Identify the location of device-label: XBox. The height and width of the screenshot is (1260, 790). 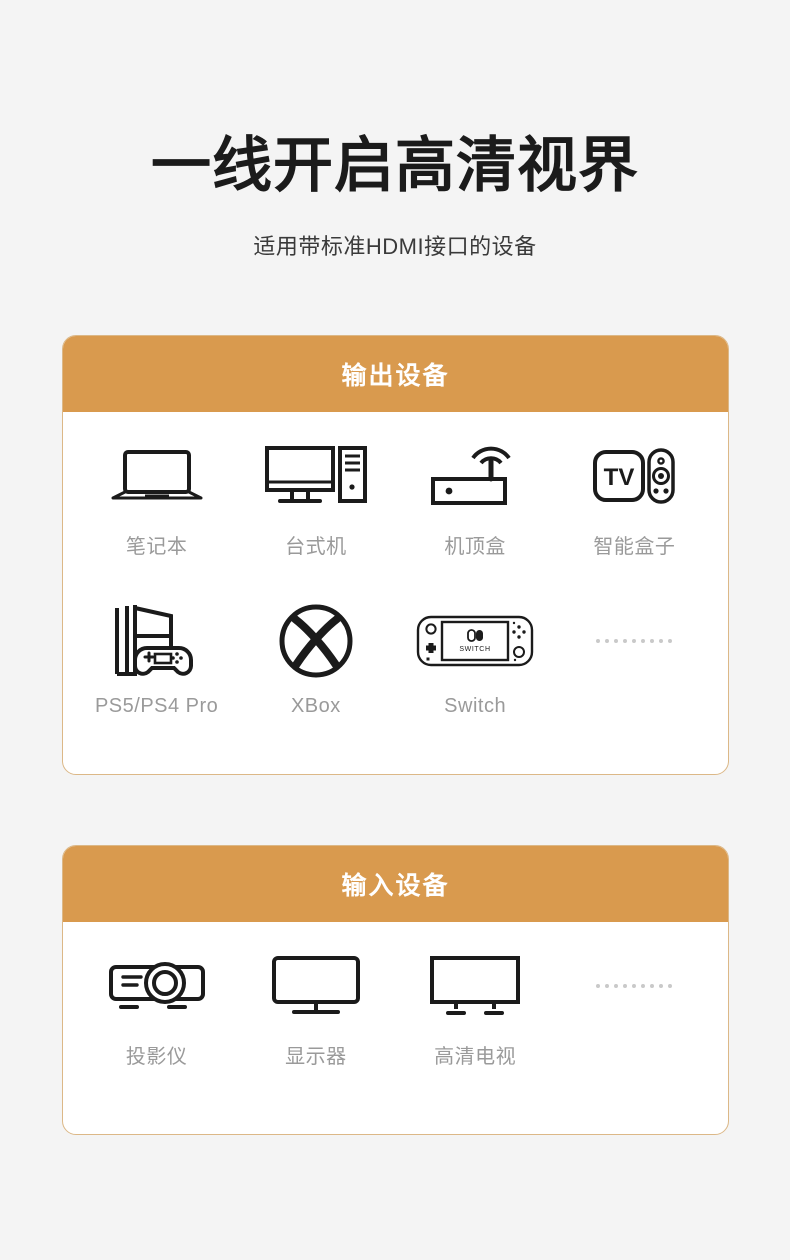
(315, 706).